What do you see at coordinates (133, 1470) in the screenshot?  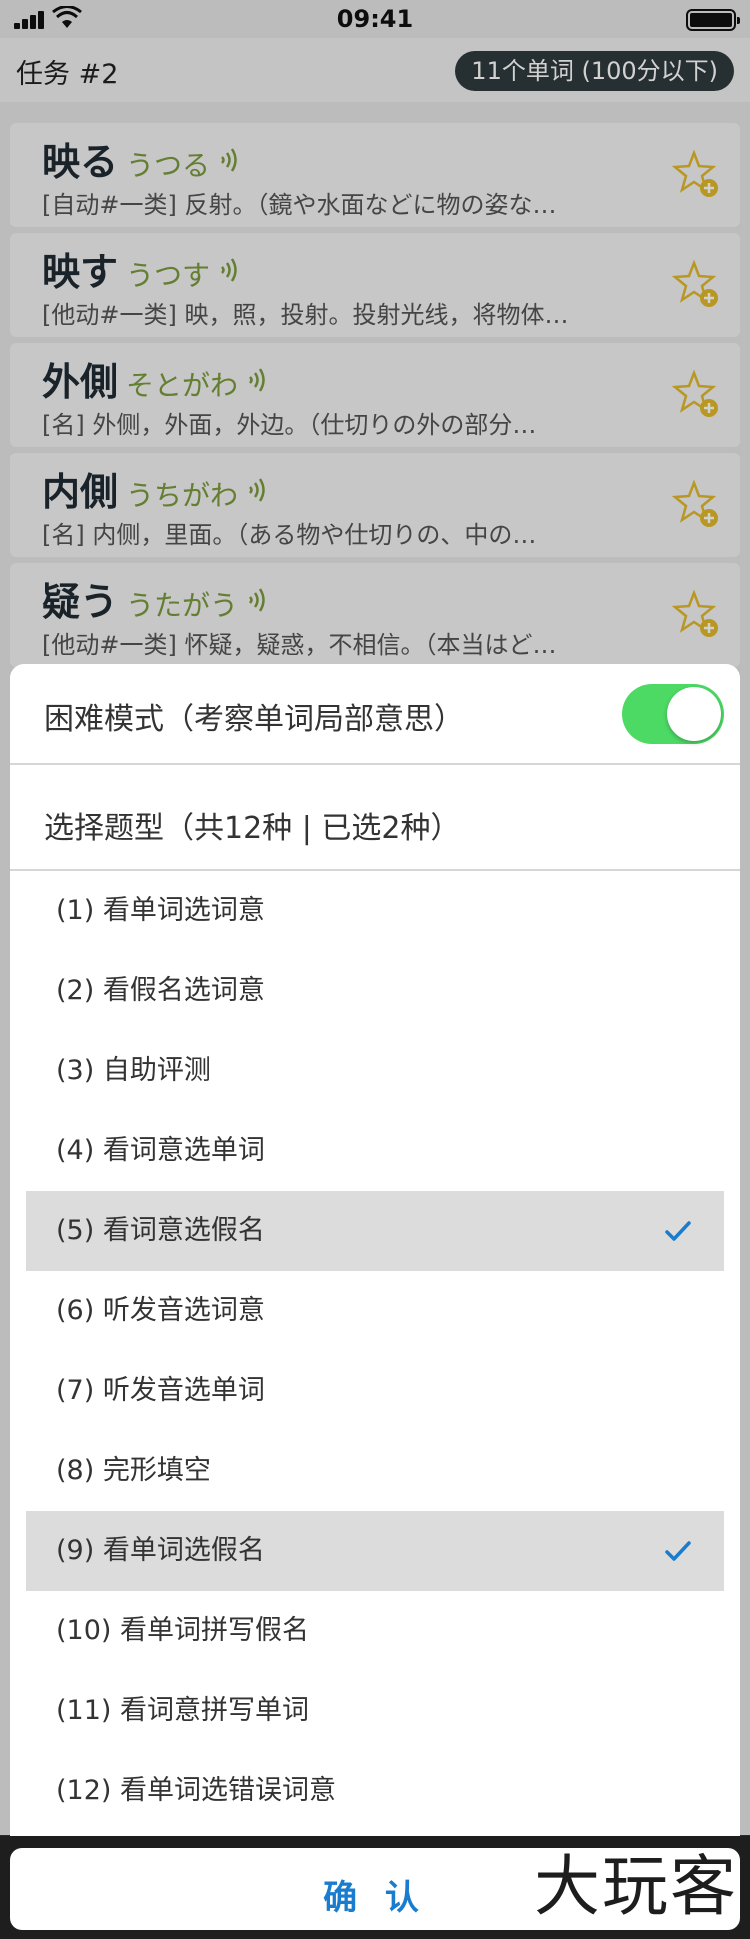 I see `option-label: (8) 完形填空` at bounding box center [133, 1470].